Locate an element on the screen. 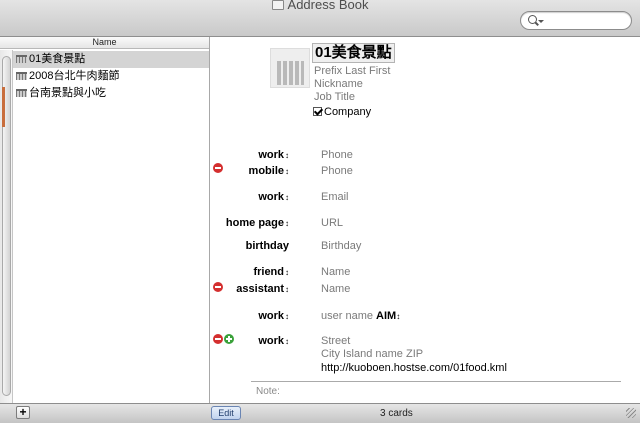 Image resolution: width=640 pixels, height=423 pixels. search-icon is located at coordinates (532, 19).